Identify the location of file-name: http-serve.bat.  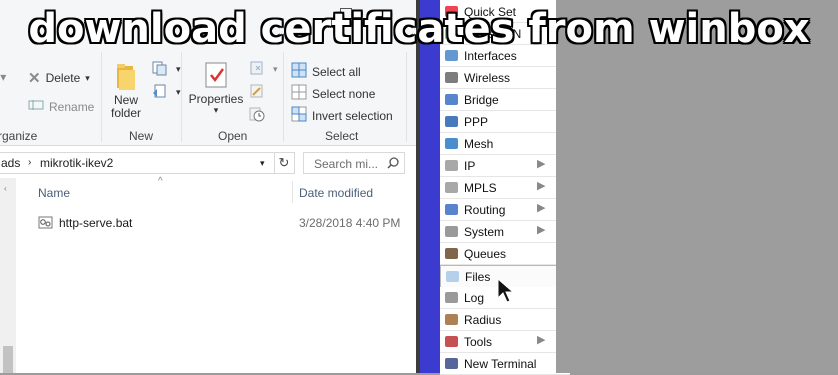
(96, 223).